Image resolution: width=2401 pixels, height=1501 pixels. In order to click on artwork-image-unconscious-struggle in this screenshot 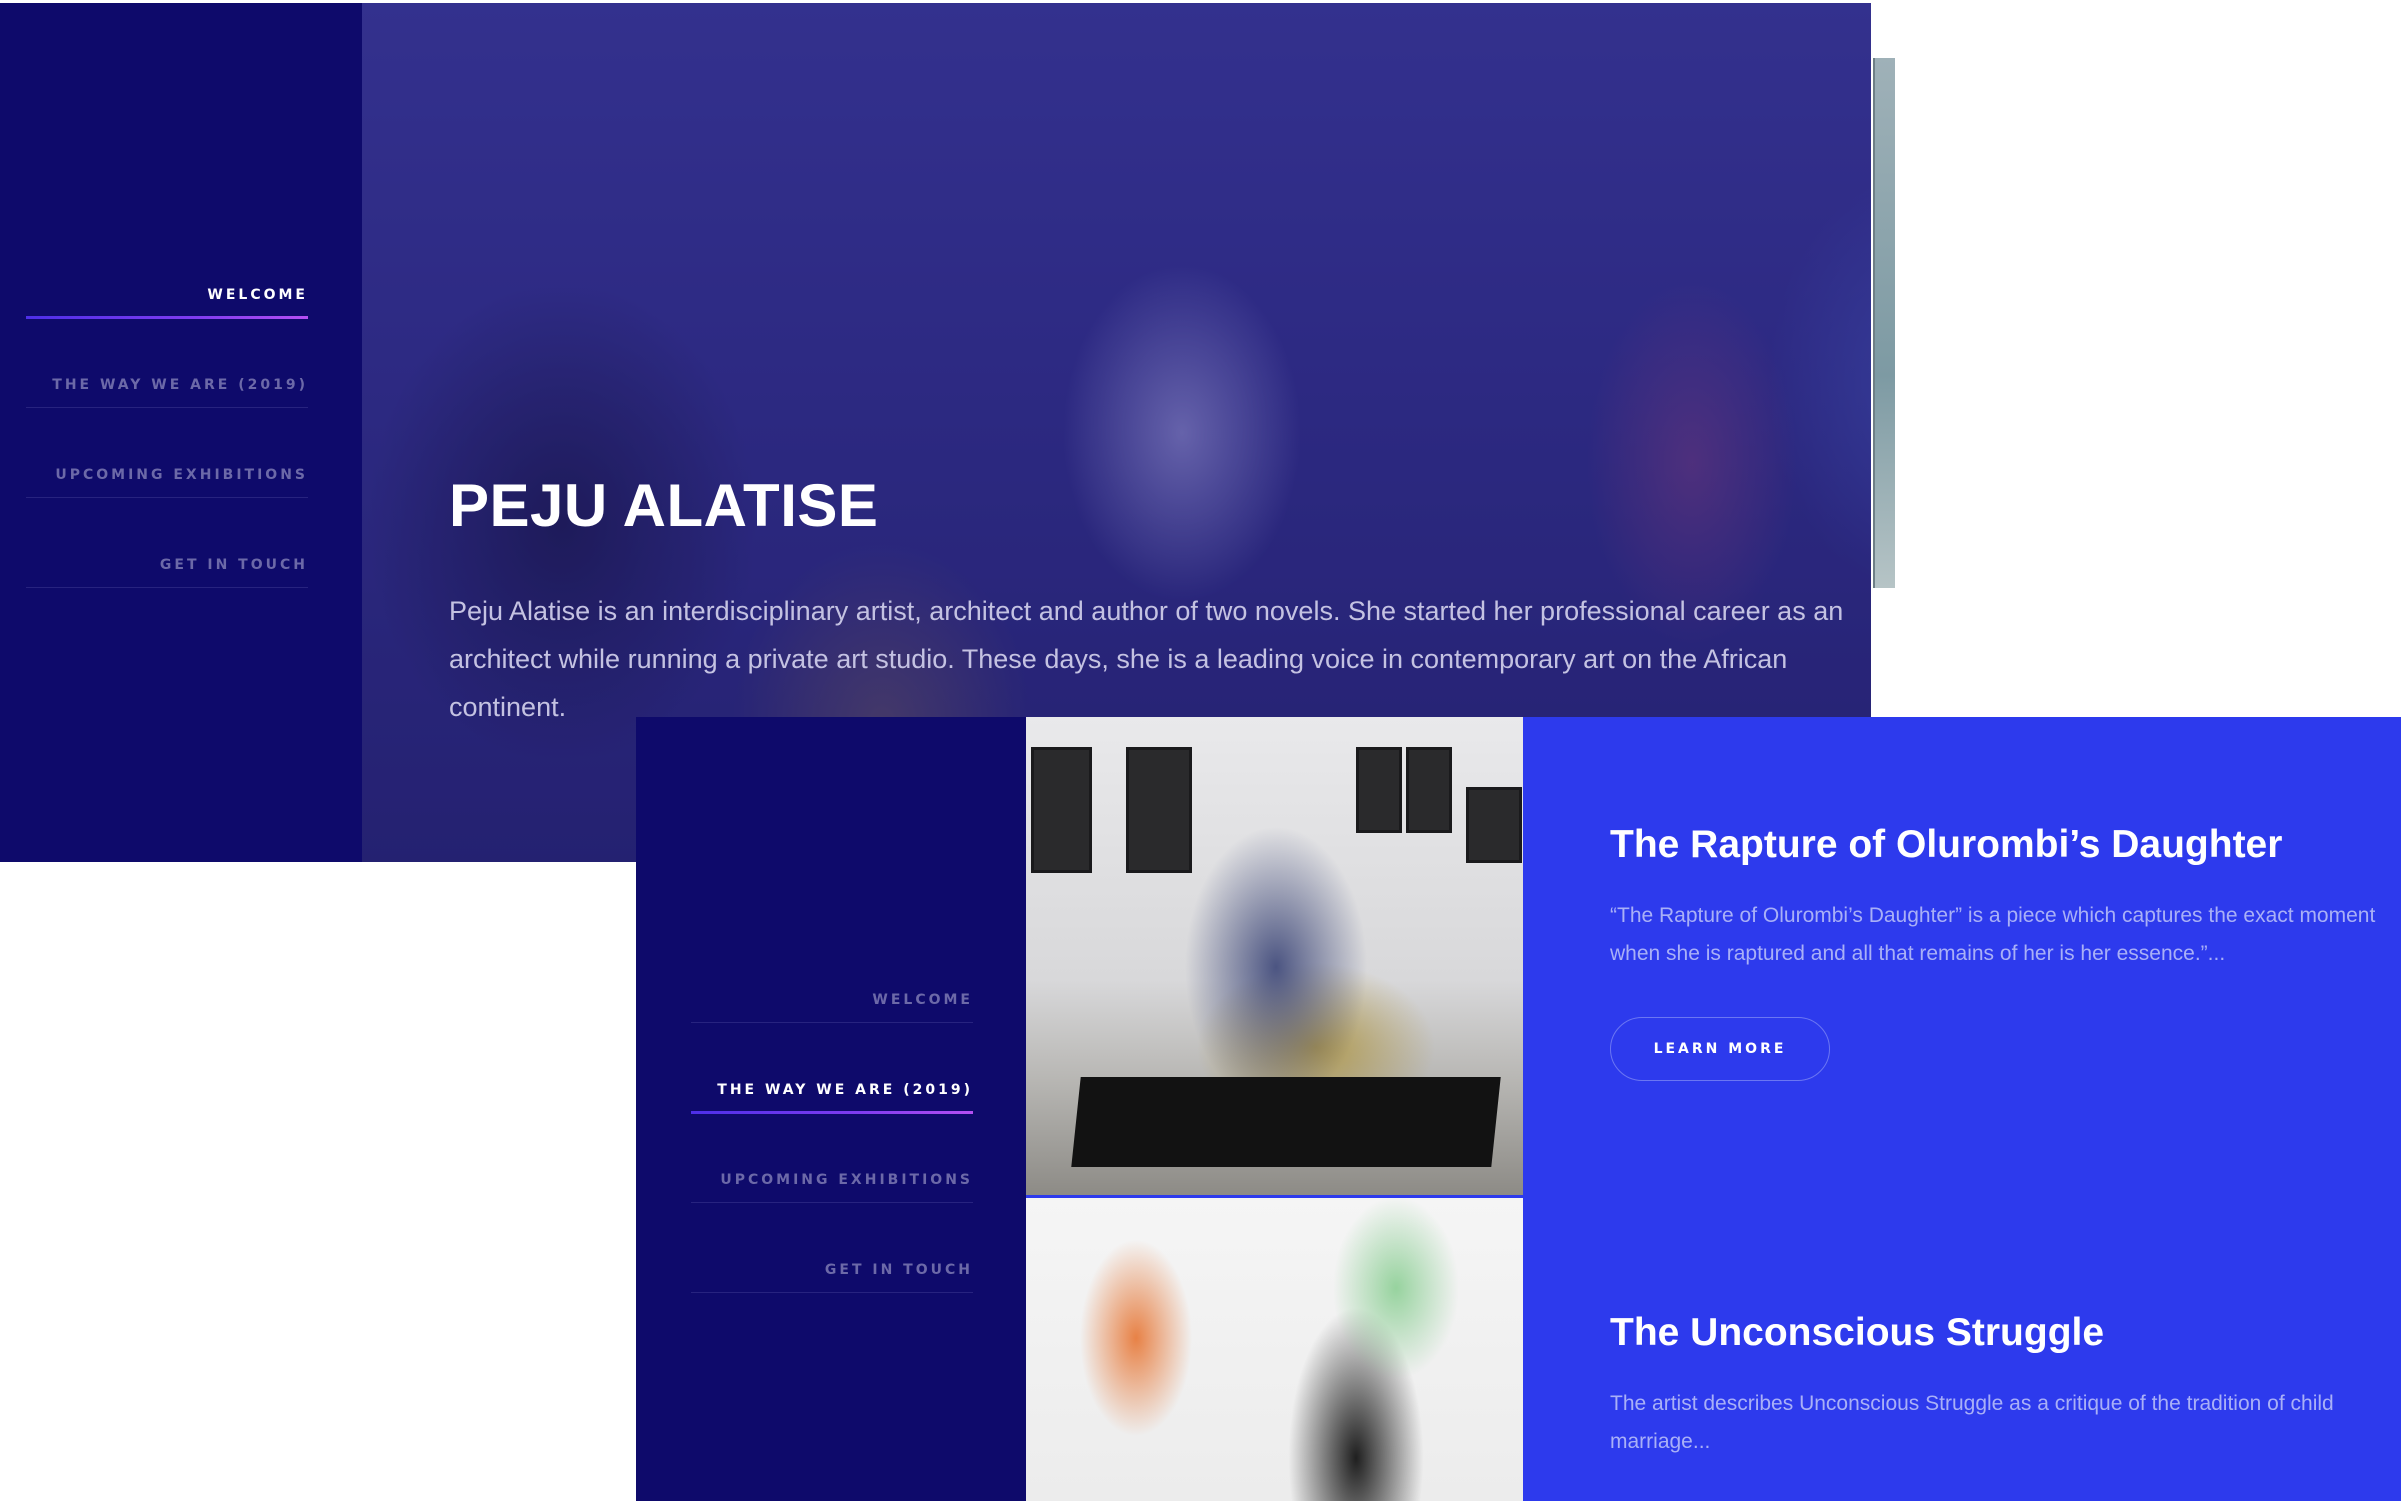, I will do `click(1274, 1349)`.